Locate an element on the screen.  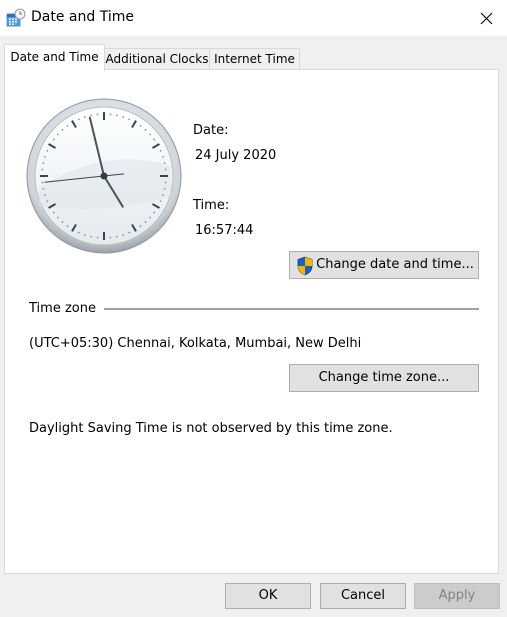
date-label: Date: is located at coordinates (211, 130).